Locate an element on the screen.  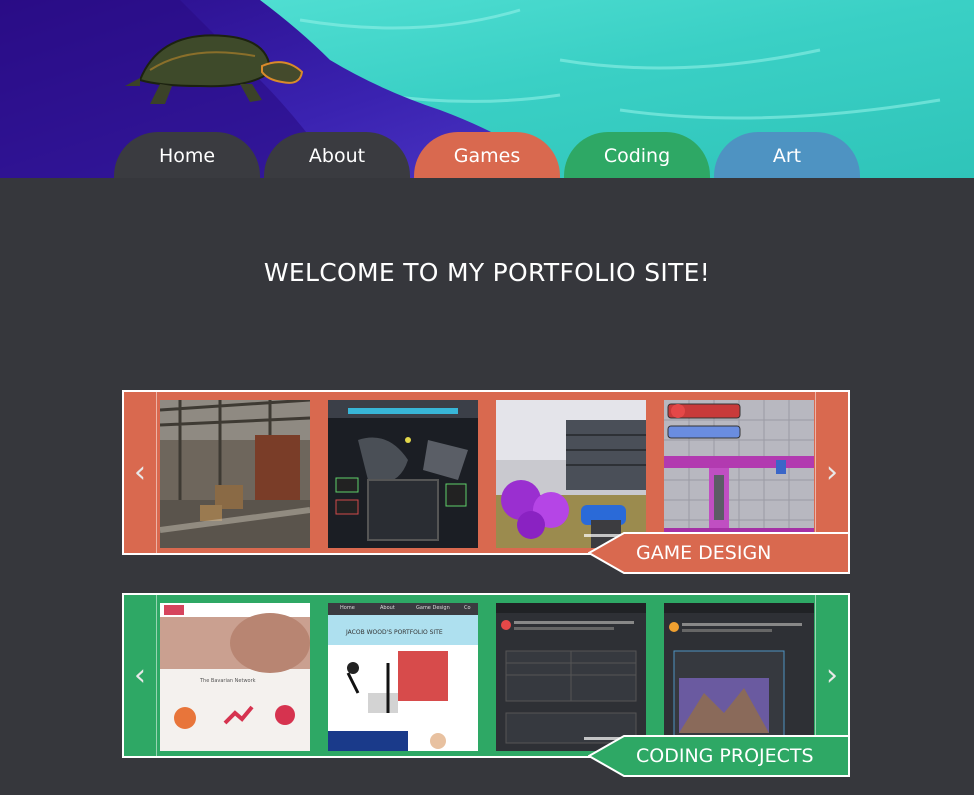
coding-thumbnail-bavarian: The Bavarian Network is located at coordinates (235, 677).